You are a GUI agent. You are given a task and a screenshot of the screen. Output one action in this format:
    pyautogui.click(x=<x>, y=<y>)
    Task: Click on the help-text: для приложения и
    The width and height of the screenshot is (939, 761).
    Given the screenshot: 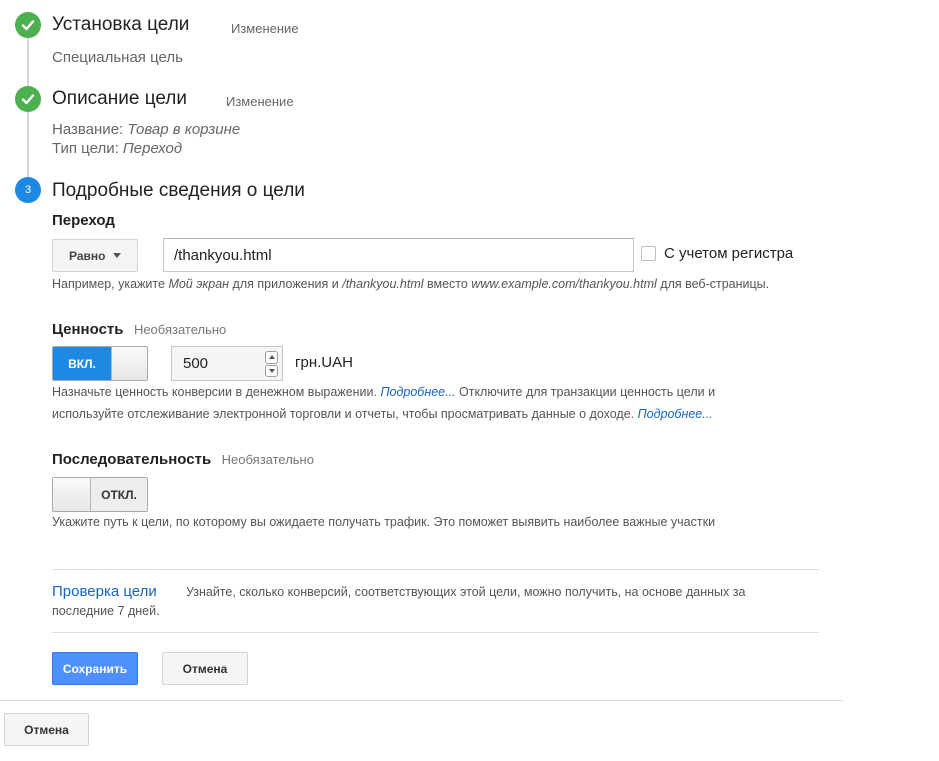 What is the action you would take?
    pyautogui.click(x=286, y=284)
    